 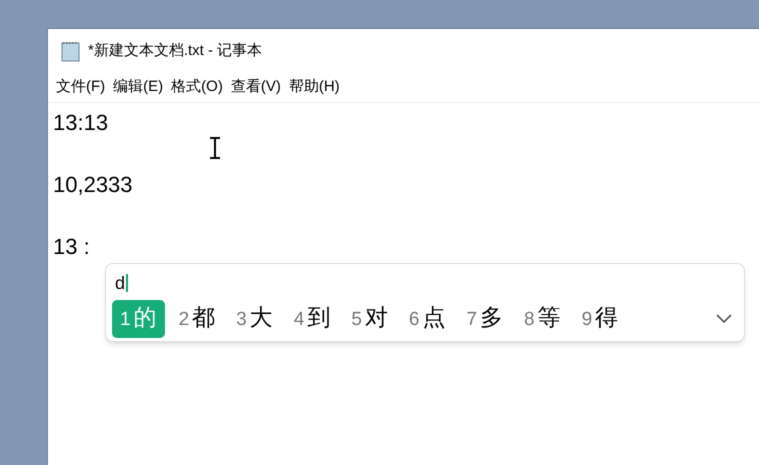 What do you see at coordinates (255, 87) in the screenshot?
I see `menu-item: 查看(V)` at bounding box center [255, 87].